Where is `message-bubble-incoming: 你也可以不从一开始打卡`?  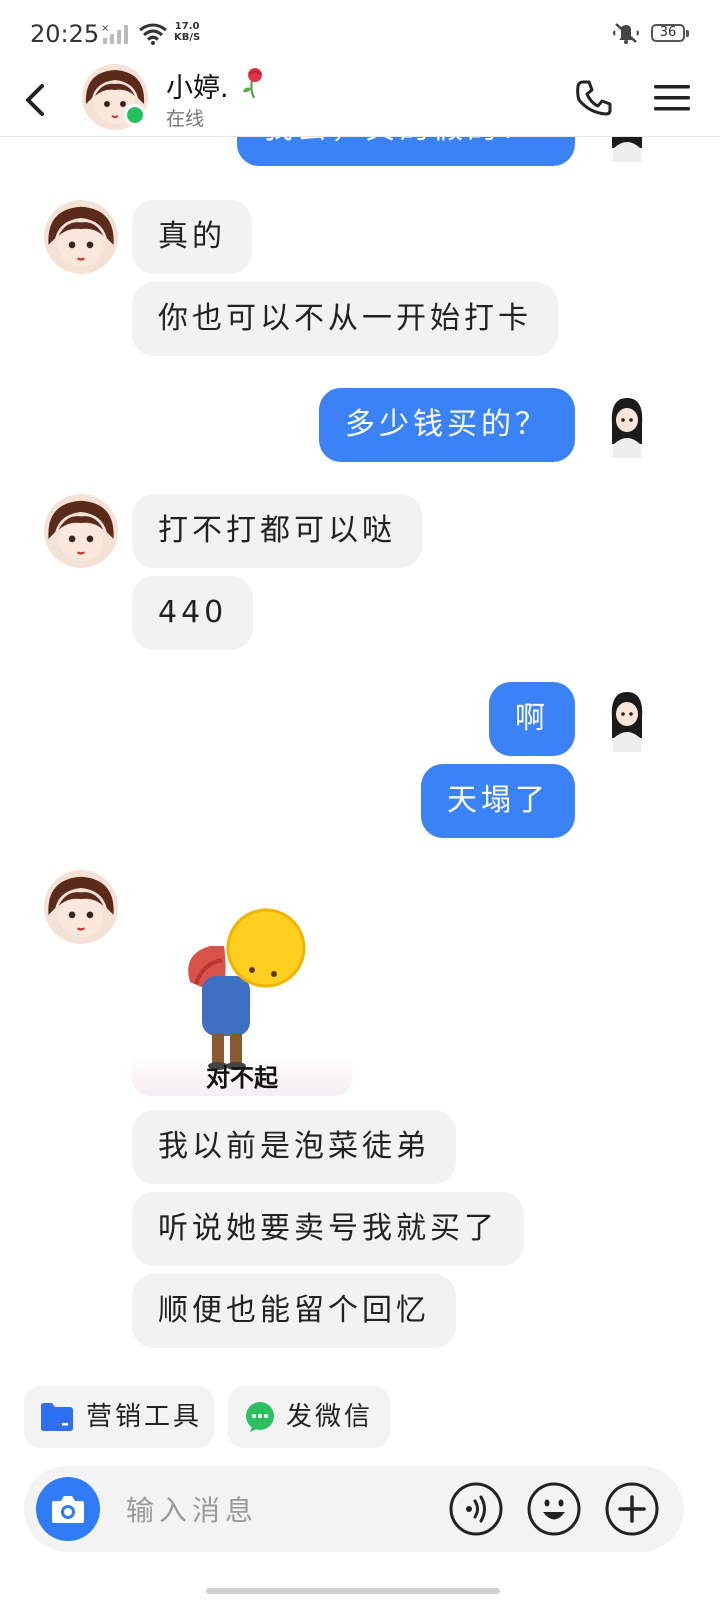 message-bubble-incoming: 你也可以不从一开始打卡 is located at coordinates (345, 319).